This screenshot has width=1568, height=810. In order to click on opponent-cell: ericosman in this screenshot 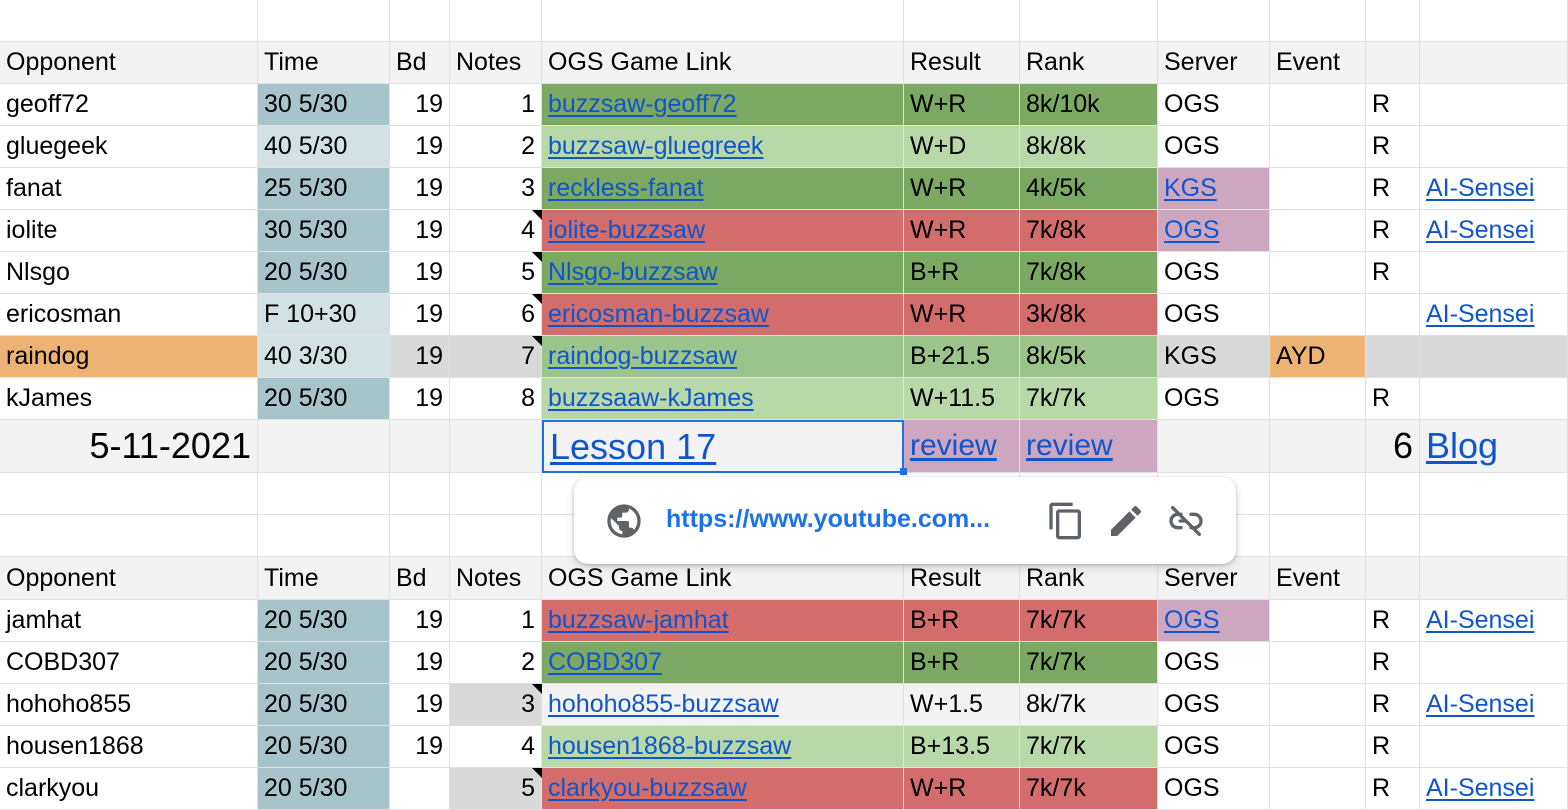, I will do `click(129, 315)`.